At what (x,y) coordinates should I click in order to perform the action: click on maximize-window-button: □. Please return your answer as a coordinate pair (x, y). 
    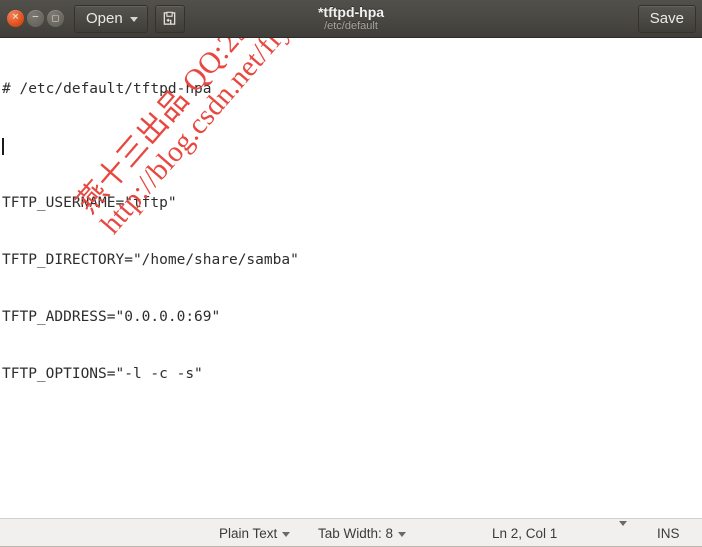
    Looking at the image, I should click on (55, 18).